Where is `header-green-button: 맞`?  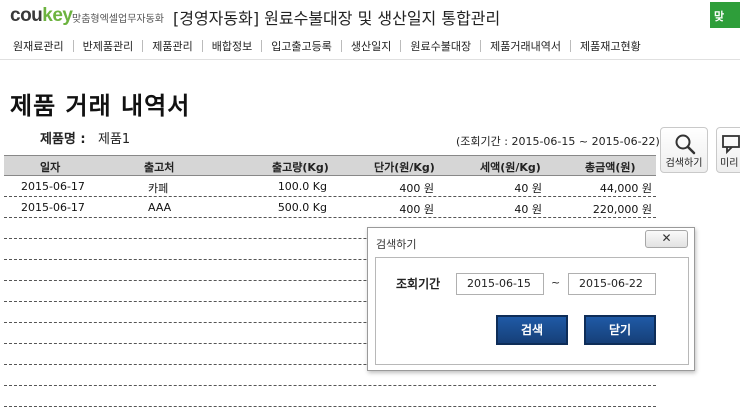
header-green-button: 맞 is located at coordinates (725, 15).